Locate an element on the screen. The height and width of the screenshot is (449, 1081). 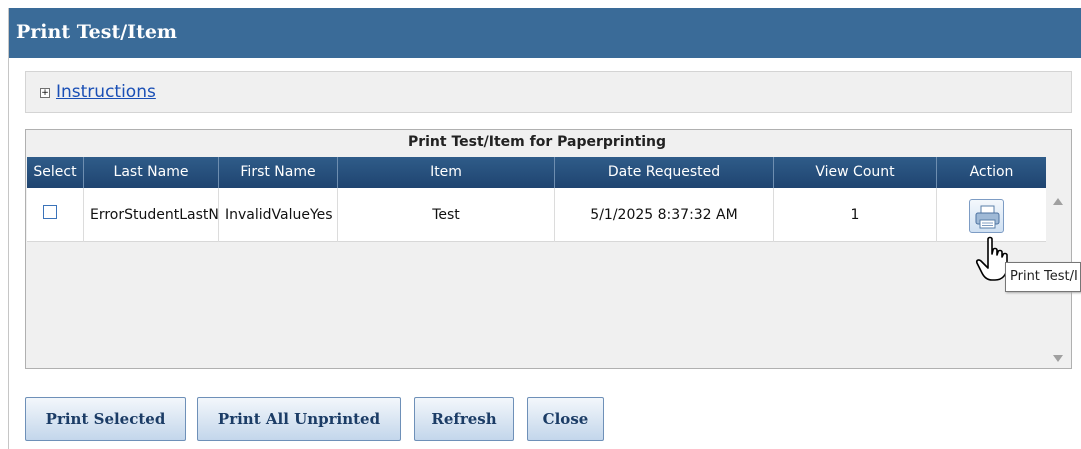
dialog-title: Print Test/Item is located at coordinates (97, 32).